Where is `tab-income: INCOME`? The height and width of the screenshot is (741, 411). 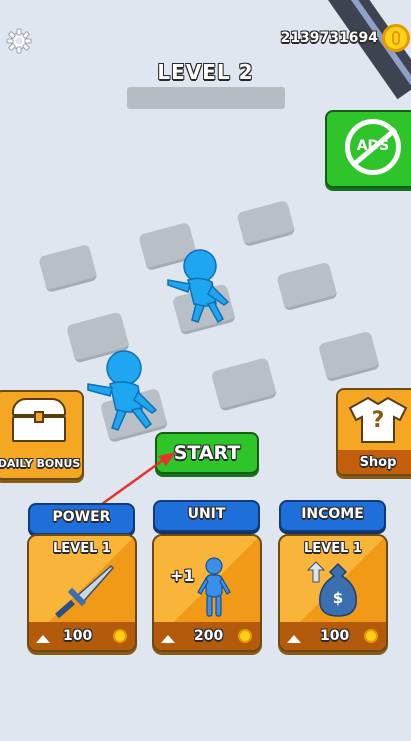
tab-income: INCOME is located at coordinates (332, 516).